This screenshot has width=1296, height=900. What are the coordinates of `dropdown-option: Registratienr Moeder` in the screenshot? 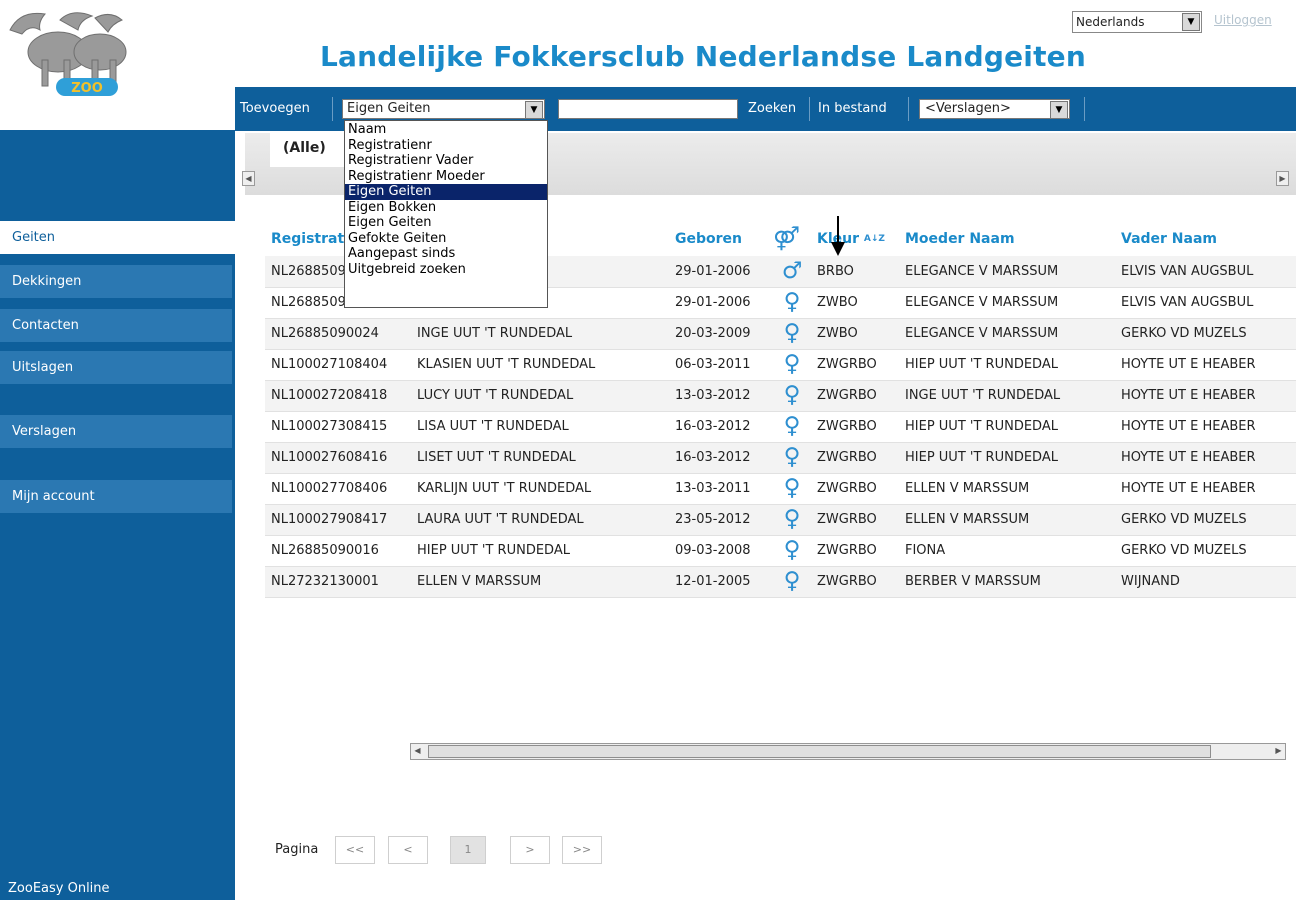 It's located at (446, 177).